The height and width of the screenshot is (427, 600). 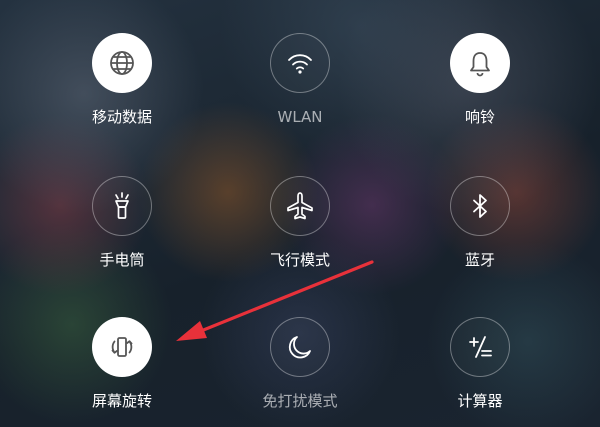 I want to click on toggle-flashlight-circle, so click(x=122, y=206).